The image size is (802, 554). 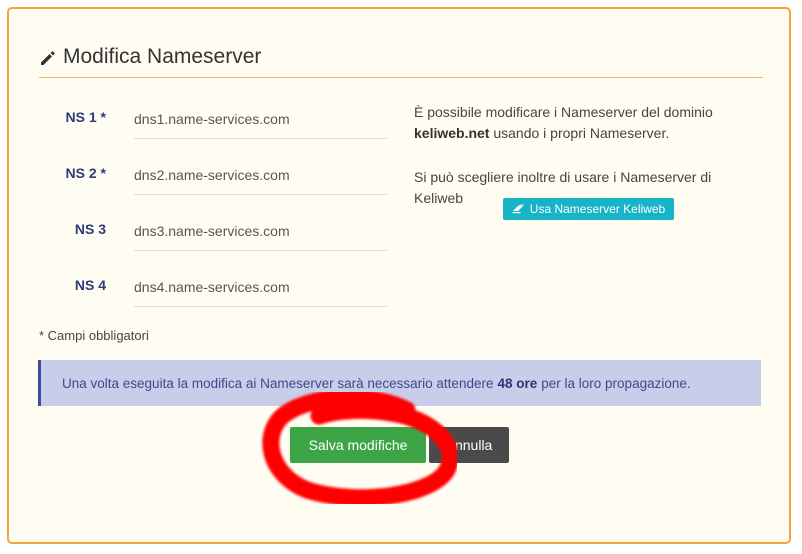 I want to click on ns2-label: NS 2 *, so click(x=85, y=173).